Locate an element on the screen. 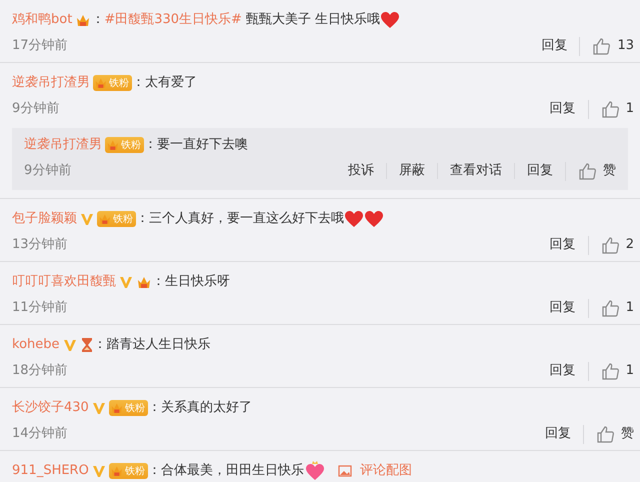 This screenshot has height=482, width=640. action-link: 查看对话 is located at coordinates (475, 171).